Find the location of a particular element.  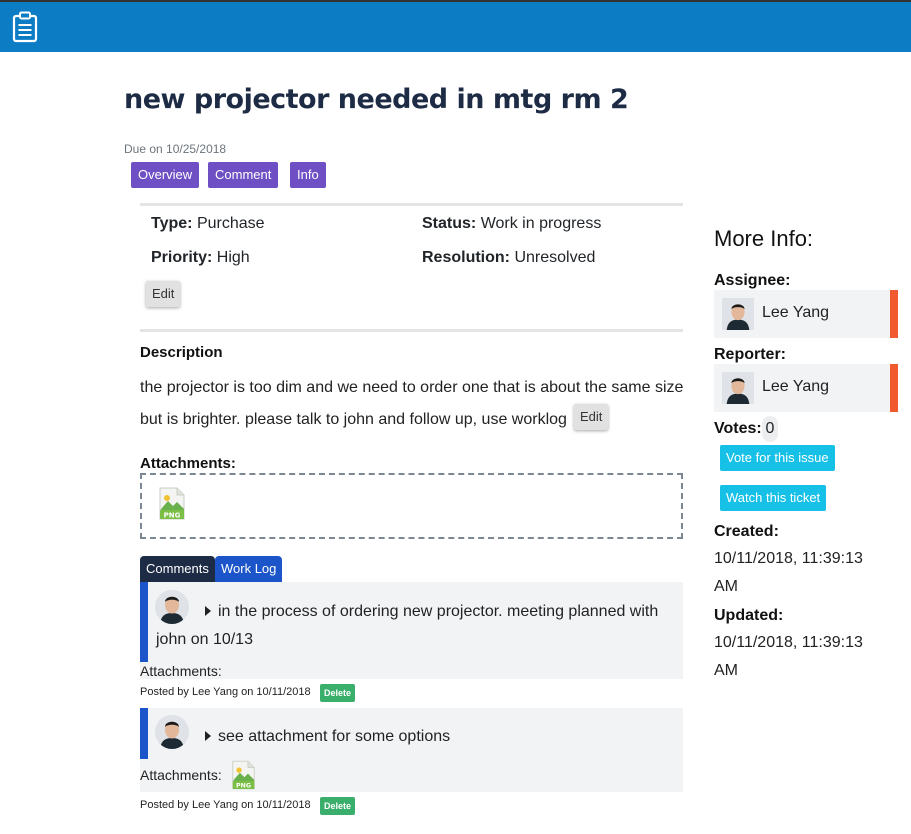

status-field: Status: Work in progress is located at coordinates (511, 224).